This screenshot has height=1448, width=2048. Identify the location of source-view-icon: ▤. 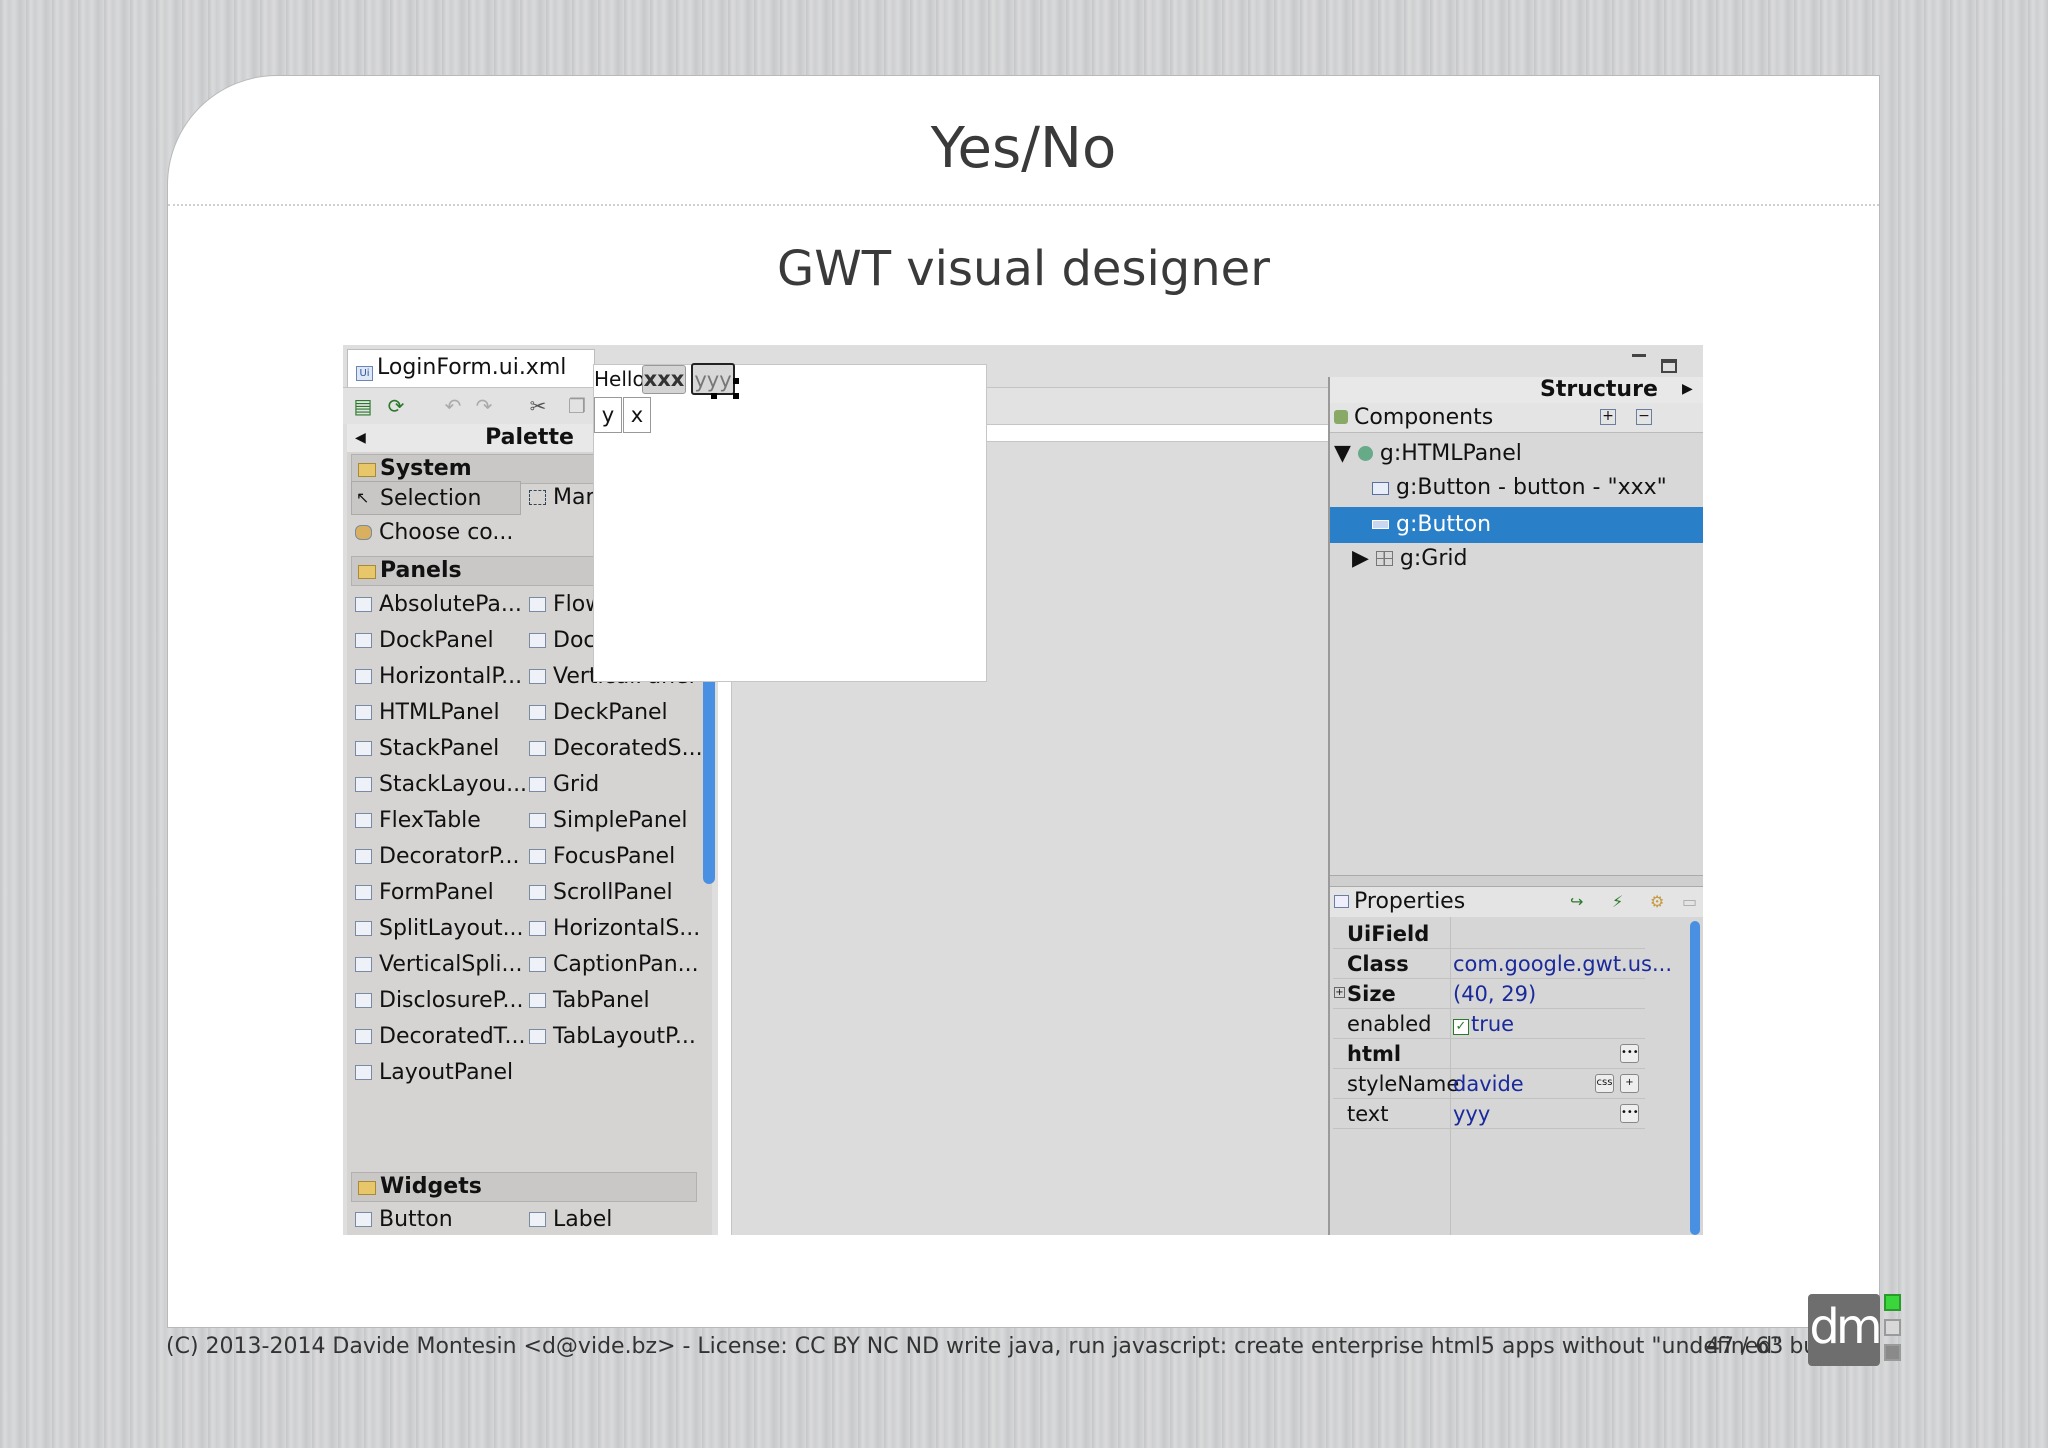
(363, 406).